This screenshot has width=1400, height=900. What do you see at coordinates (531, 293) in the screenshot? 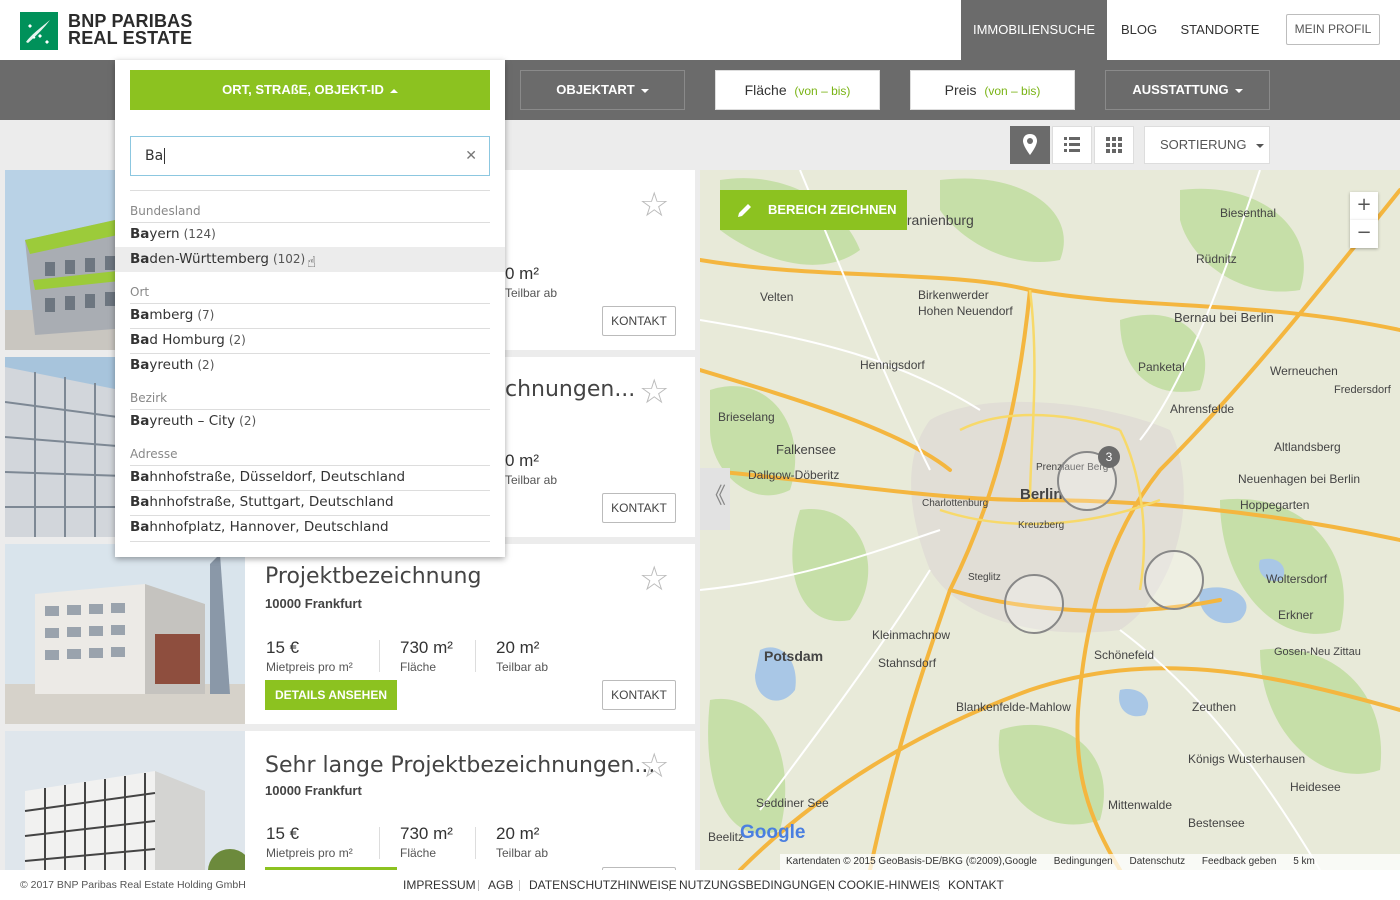
I see `divisible-label: Teilbar ab` at bounding box center [531, 293].